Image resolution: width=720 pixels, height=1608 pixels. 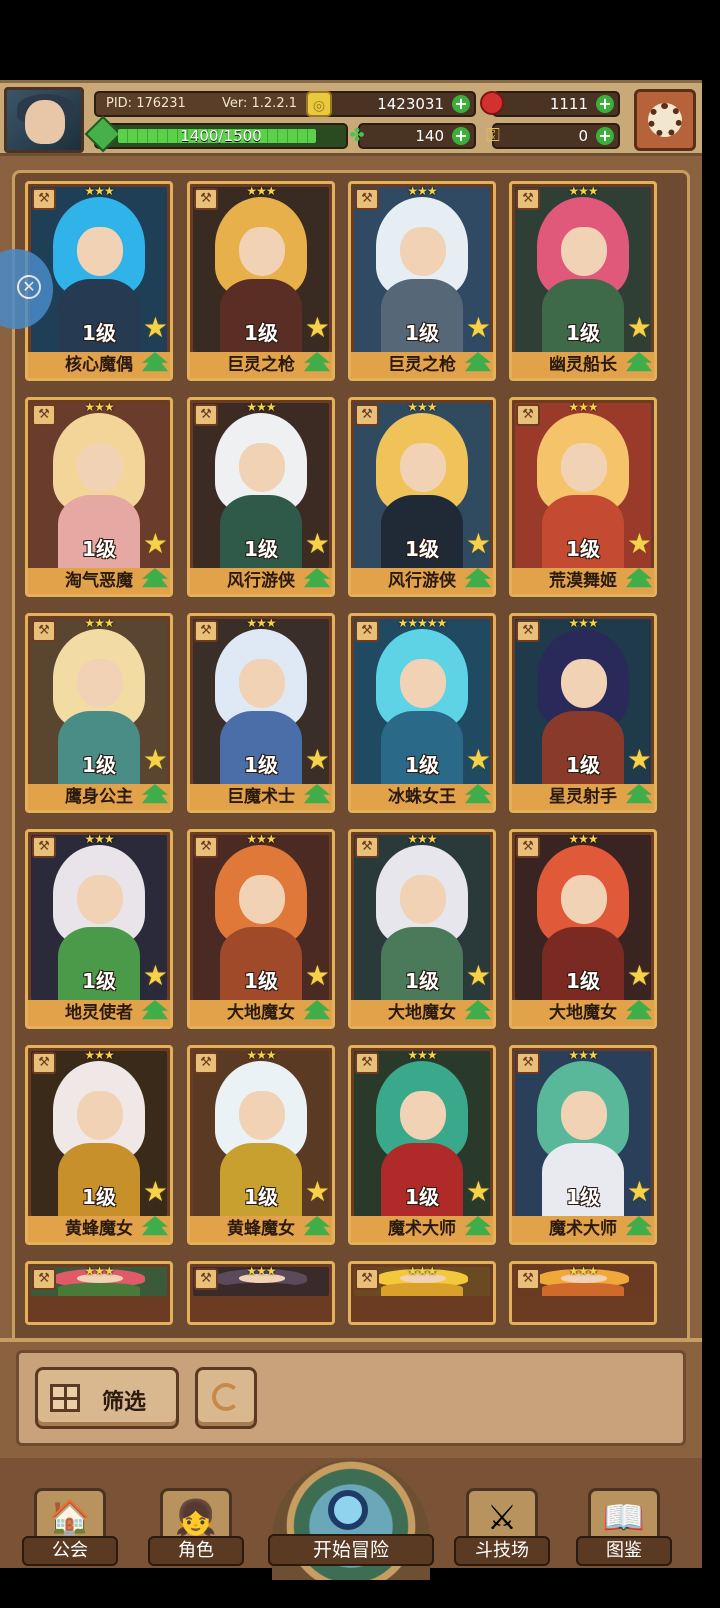 I want to click on character-card: ★★★ ⚒ 1级 ★ 鹰身公主, so click(x=99, y=713).